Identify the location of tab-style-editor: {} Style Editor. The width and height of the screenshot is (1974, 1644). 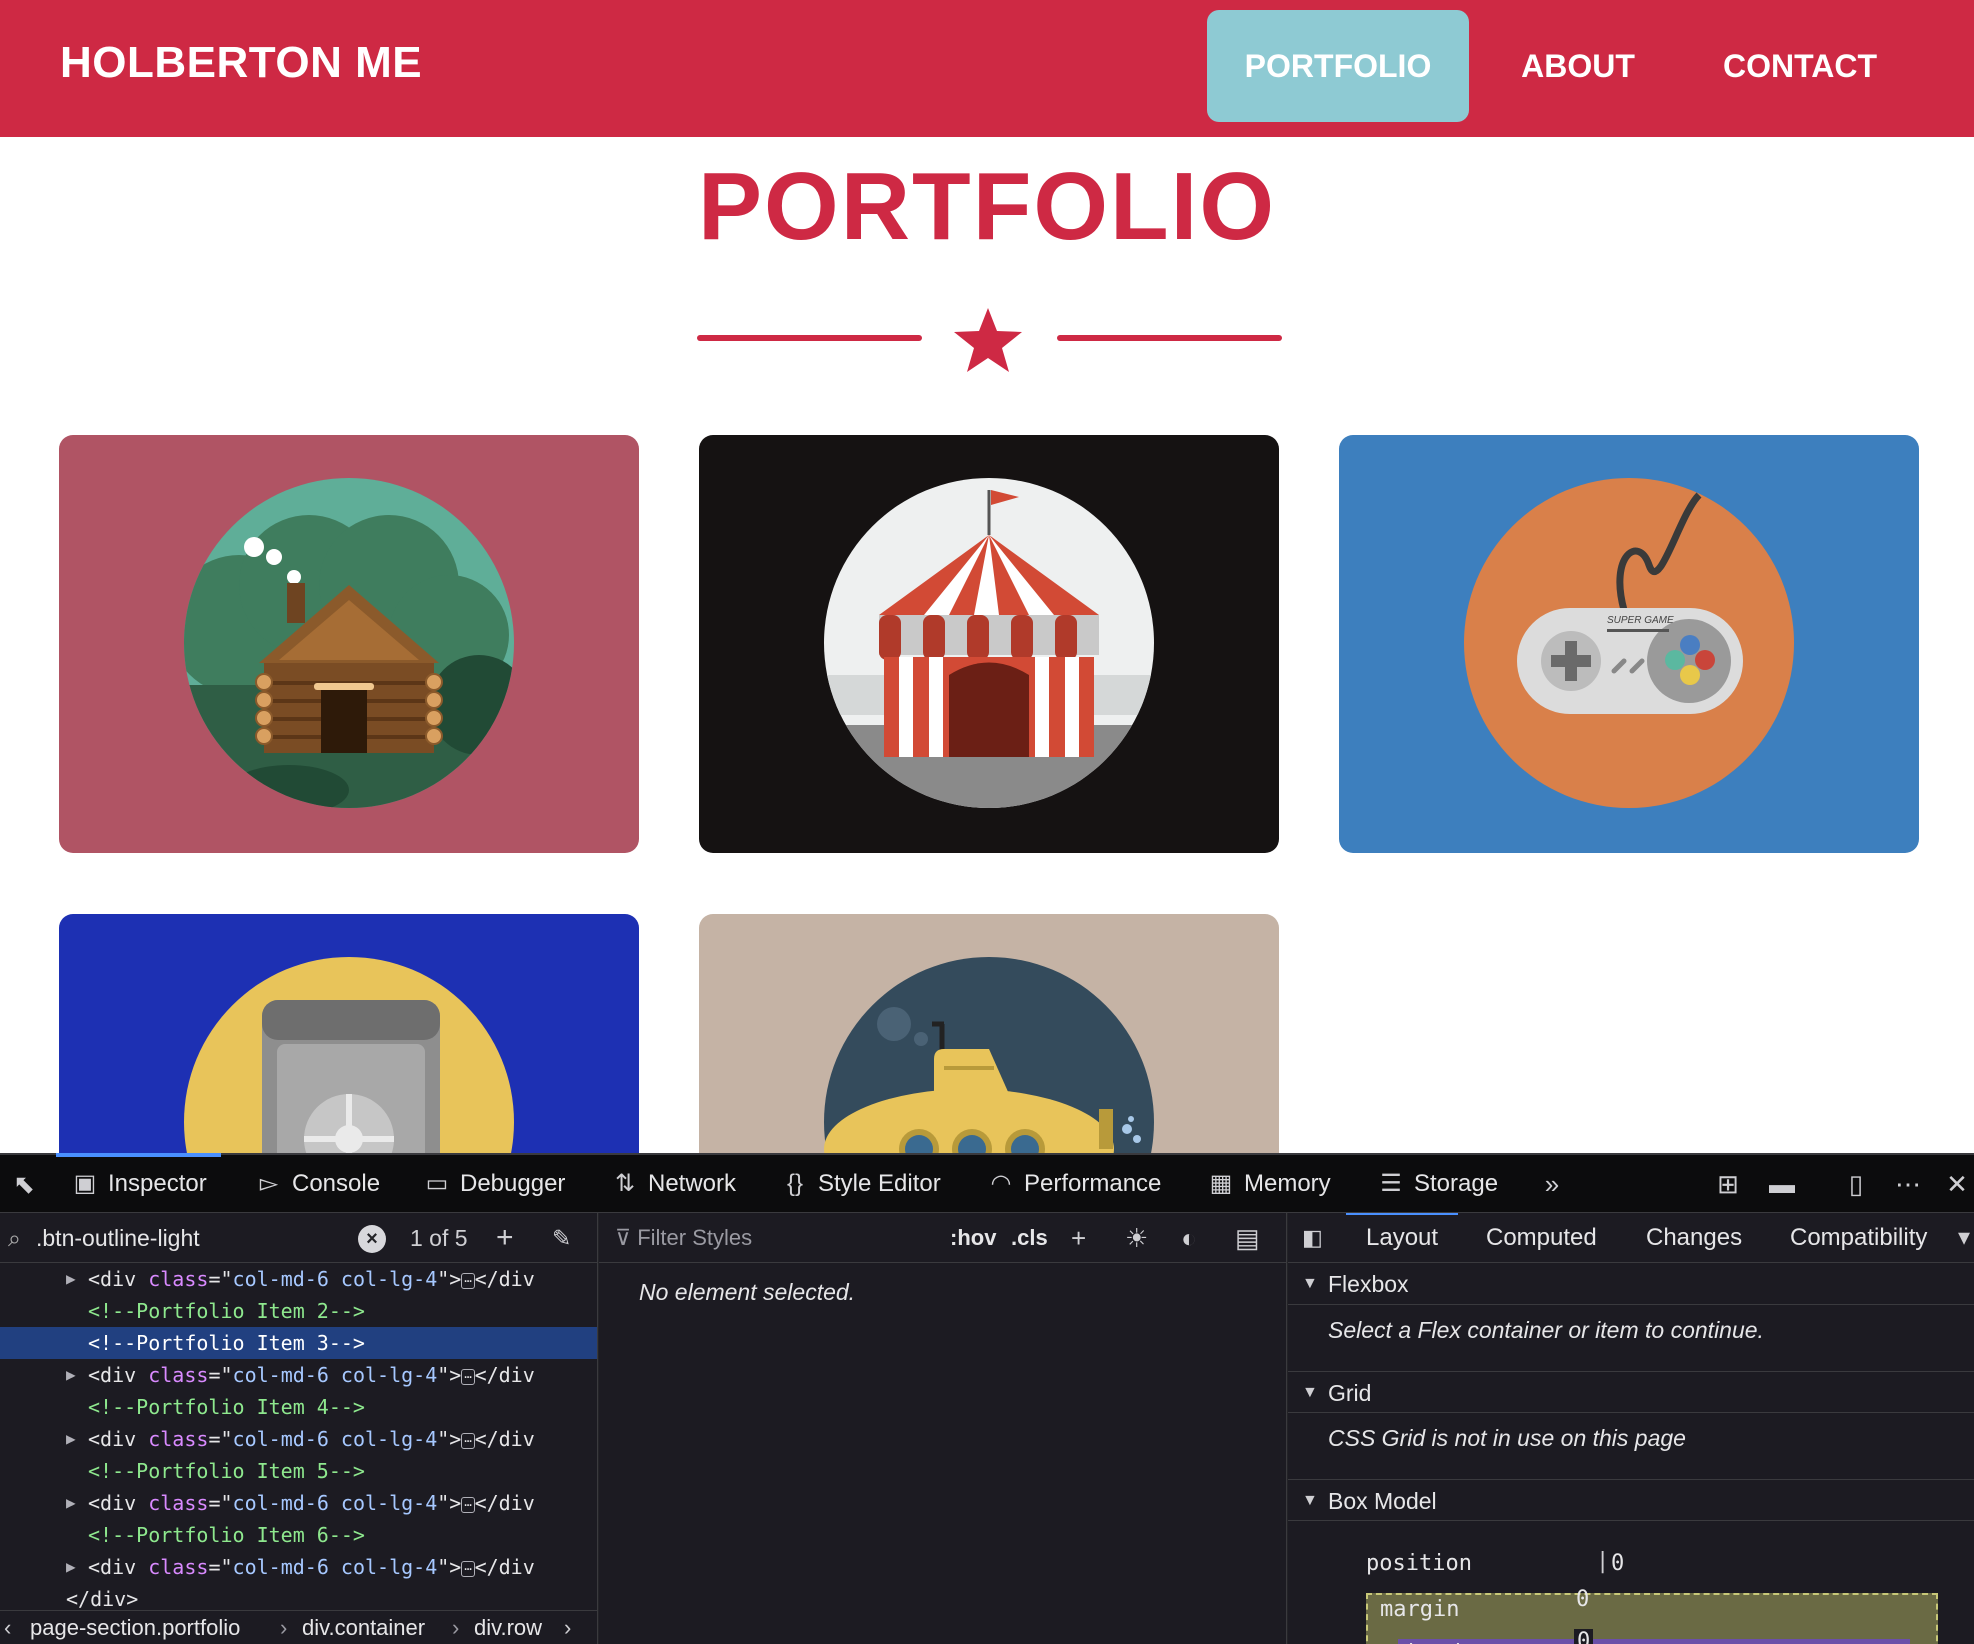
(860, 1184).